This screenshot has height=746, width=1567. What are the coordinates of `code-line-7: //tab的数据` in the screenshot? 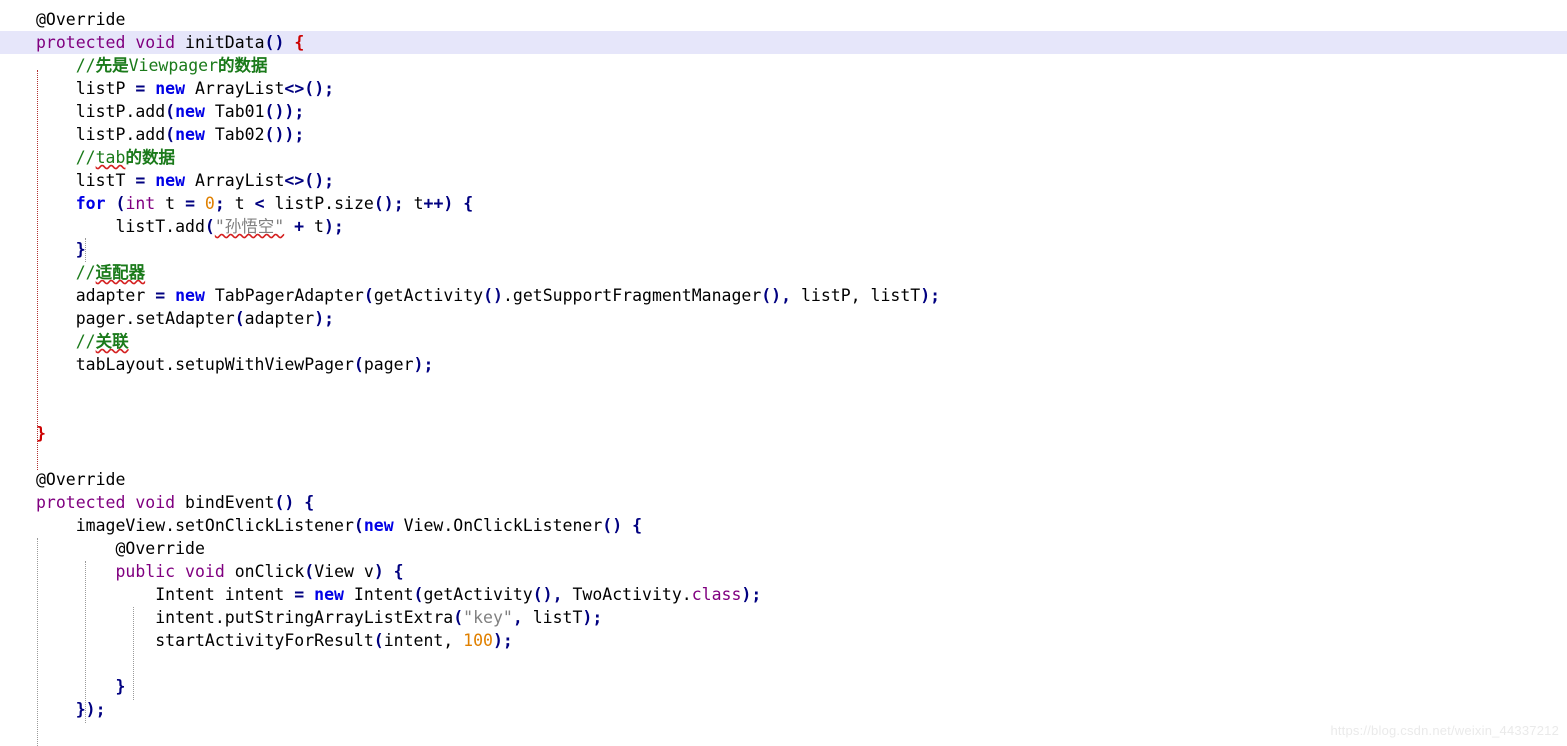 It's located at (783, 157).